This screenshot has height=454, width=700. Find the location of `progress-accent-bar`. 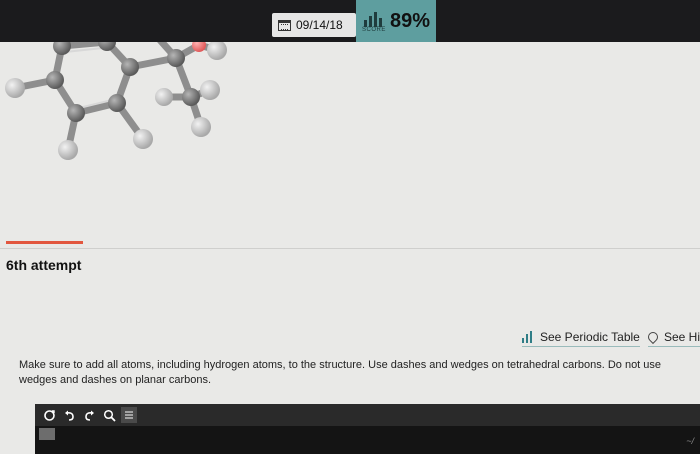

progress-accent-bar is located at coordinates (44, 242).